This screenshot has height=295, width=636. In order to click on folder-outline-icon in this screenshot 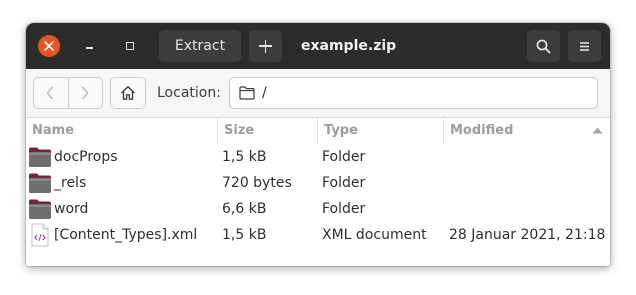, I will do `click(247, 93)`.